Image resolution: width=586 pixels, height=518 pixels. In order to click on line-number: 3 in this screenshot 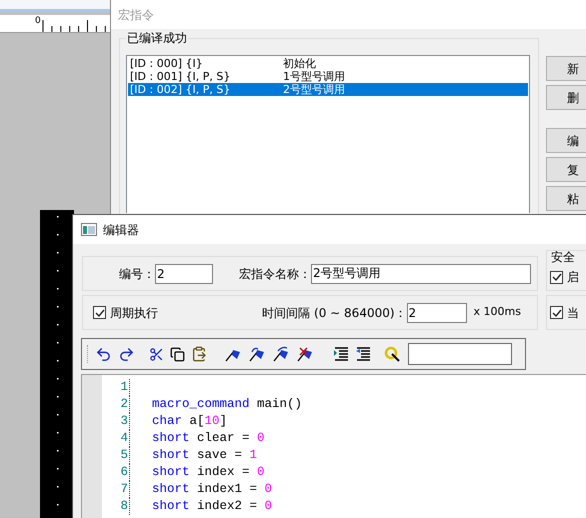, I will do `click(116, 421)`.